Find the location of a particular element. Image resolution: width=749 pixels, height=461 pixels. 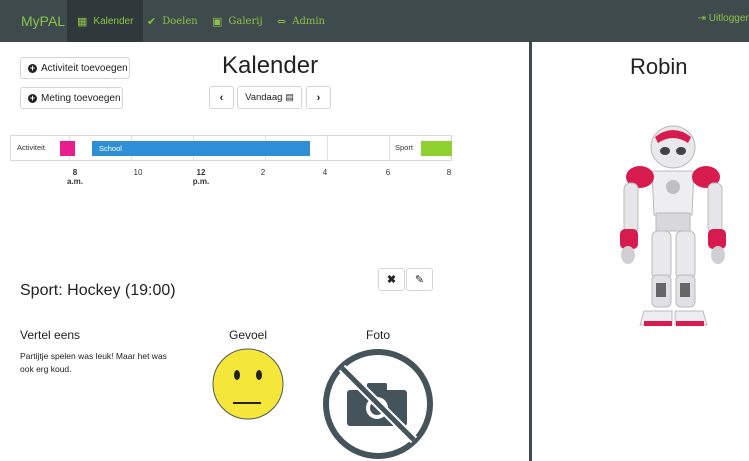

tick-value: 12 is located at coordinates (201, 172).